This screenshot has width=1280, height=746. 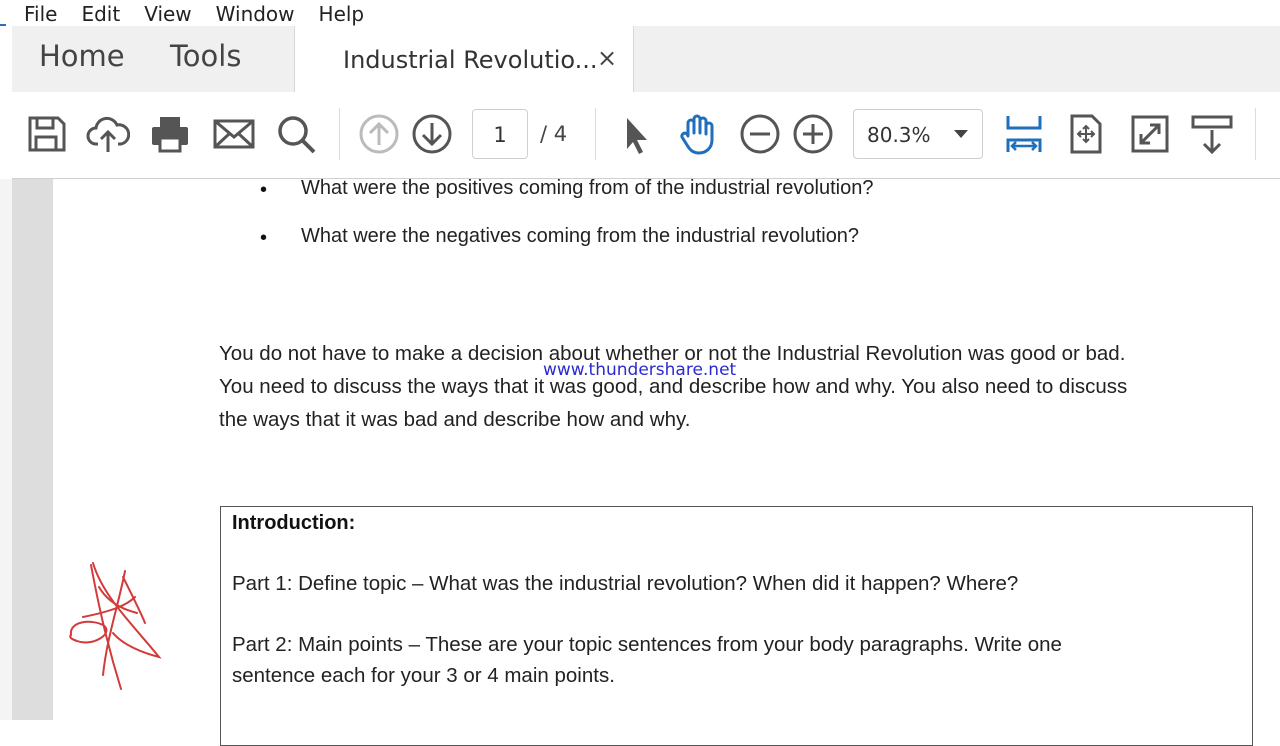 What do you see at coordinates (760, 134) in the screenshot?
I see `zoom-out-icon` at bounding box center [760, 134].